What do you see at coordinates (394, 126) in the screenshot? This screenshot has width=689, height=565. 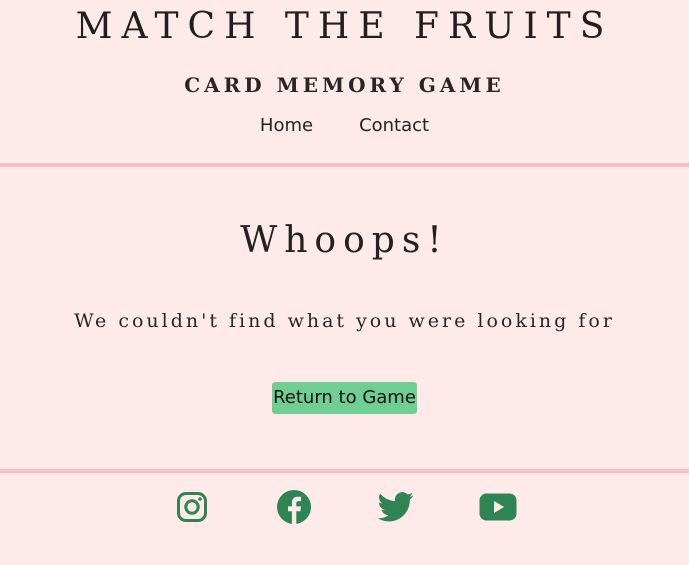 I see `nav-link-contact: Contact` at bounding box center [394, 126].